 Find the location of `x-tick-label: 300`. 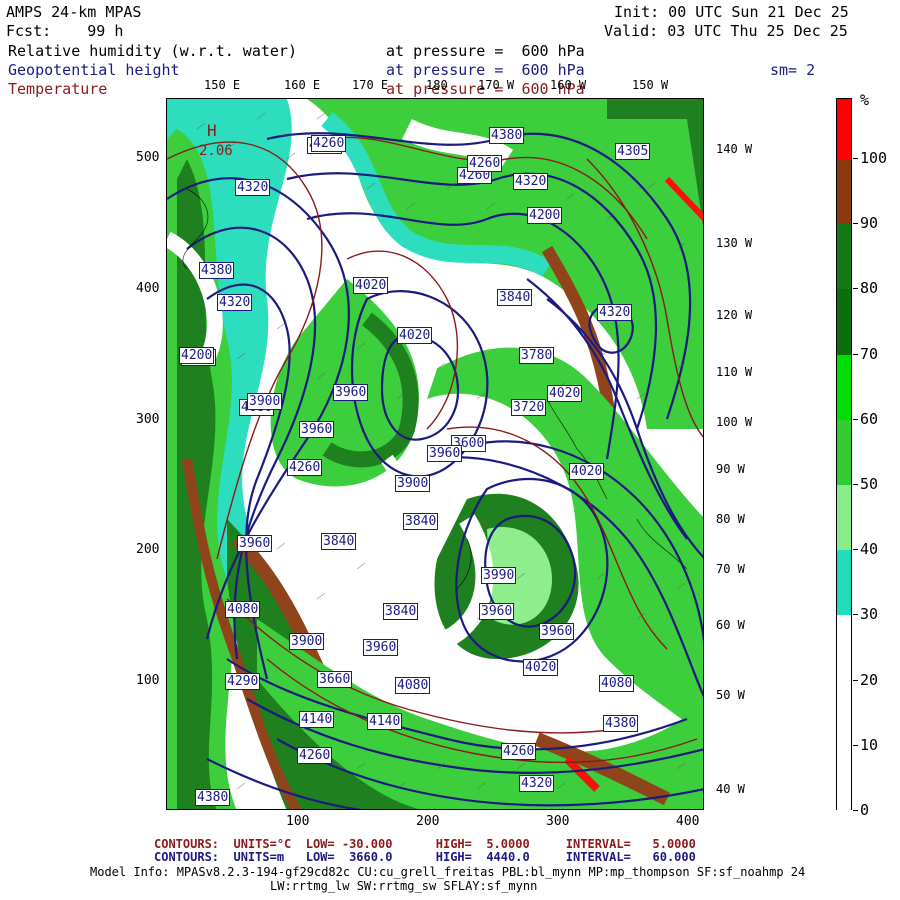

x-tick-label: 300 is located at coordinates (558, 821).